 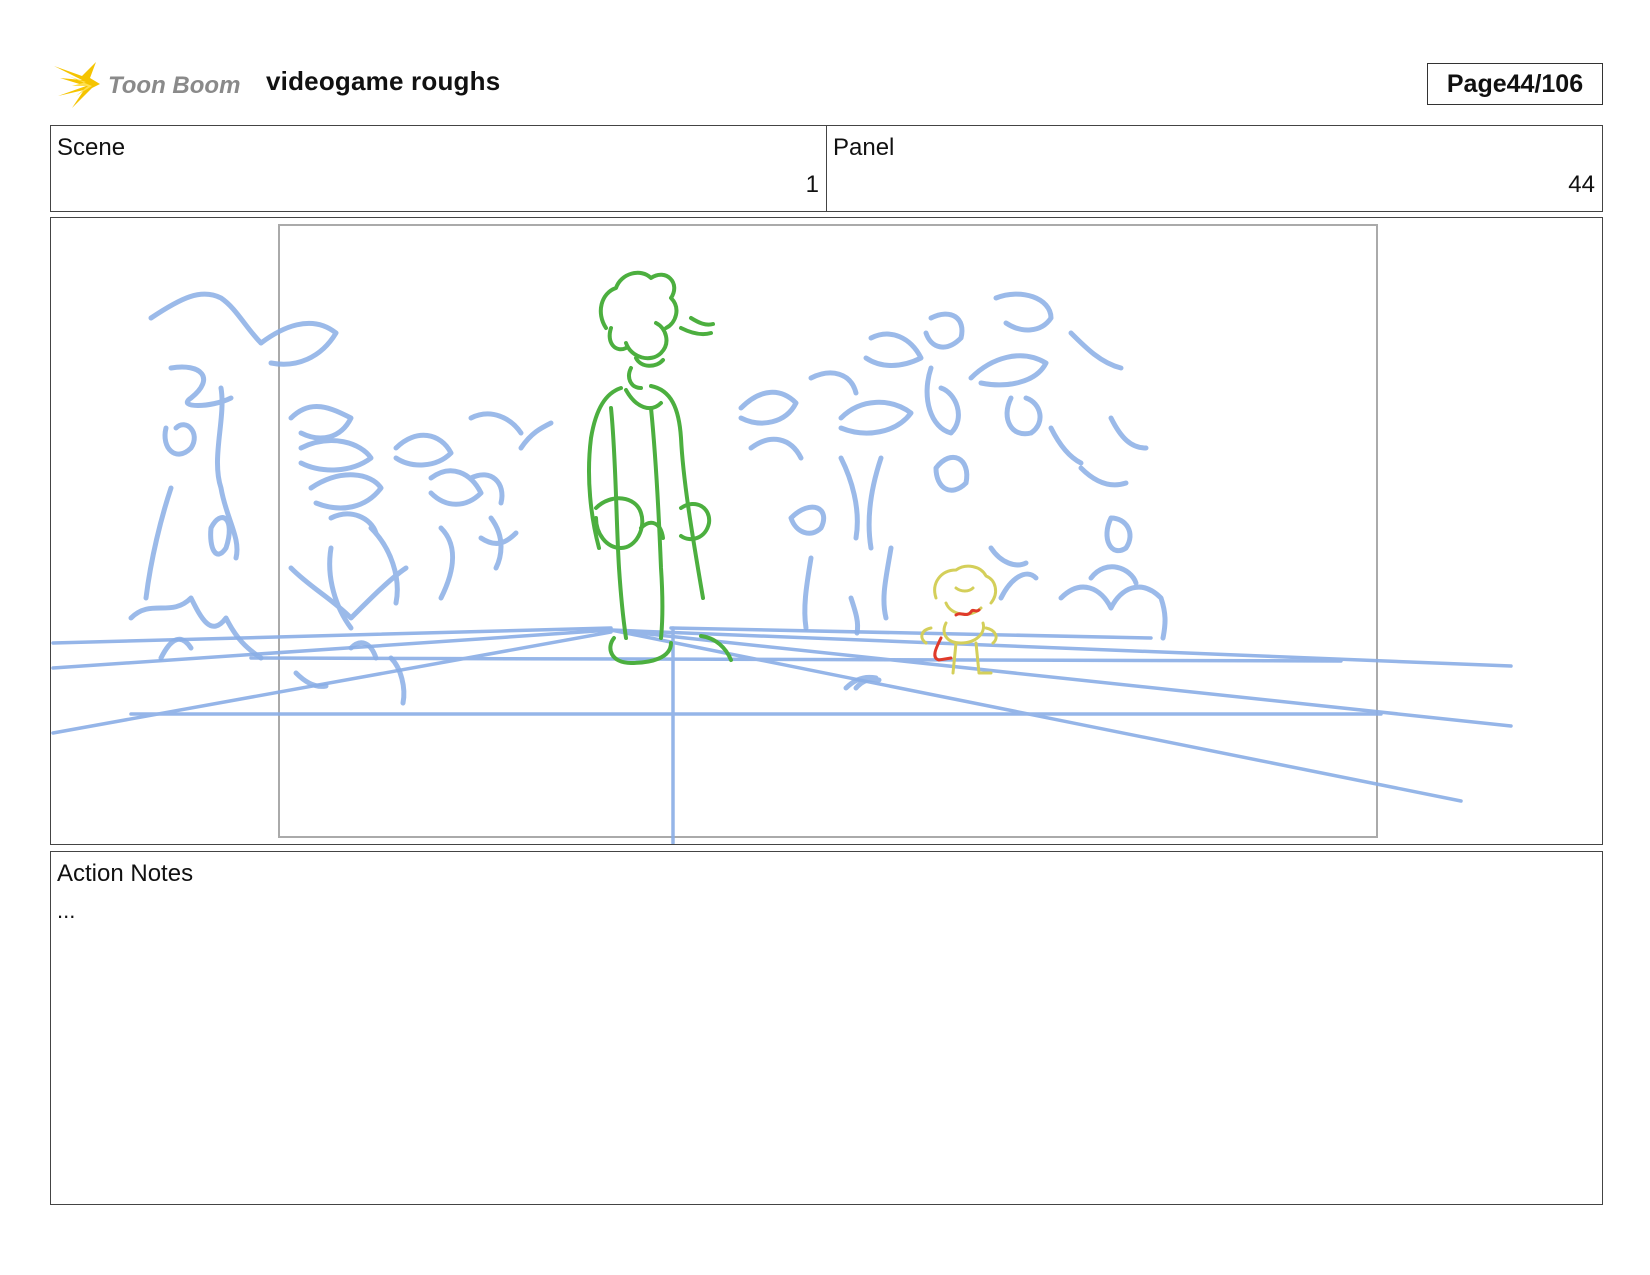 What do you see at coordinates (659, 467) in the screenshot?
I see `tall-character-sketch` at bounding box center [659, 467].